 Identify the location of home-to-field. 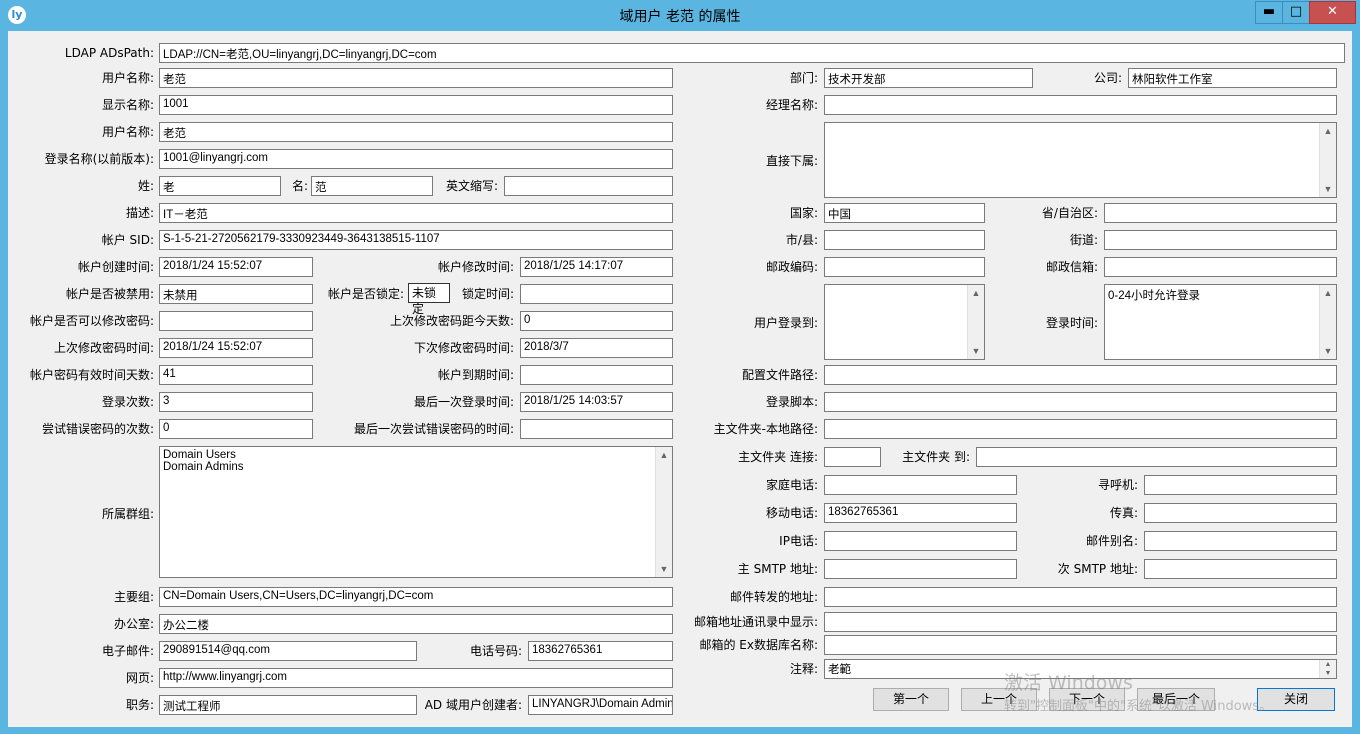
(1156, 457).